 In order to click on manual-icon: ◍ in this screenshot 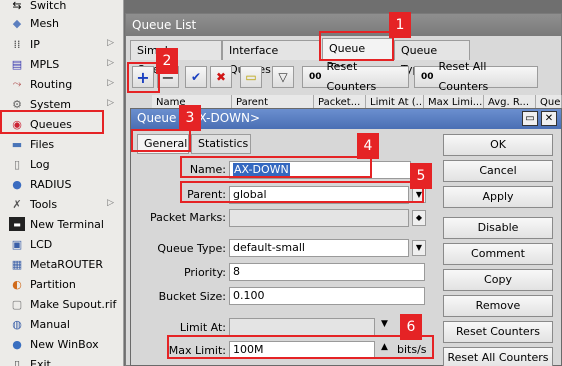, I will do `click(17, 324)`.